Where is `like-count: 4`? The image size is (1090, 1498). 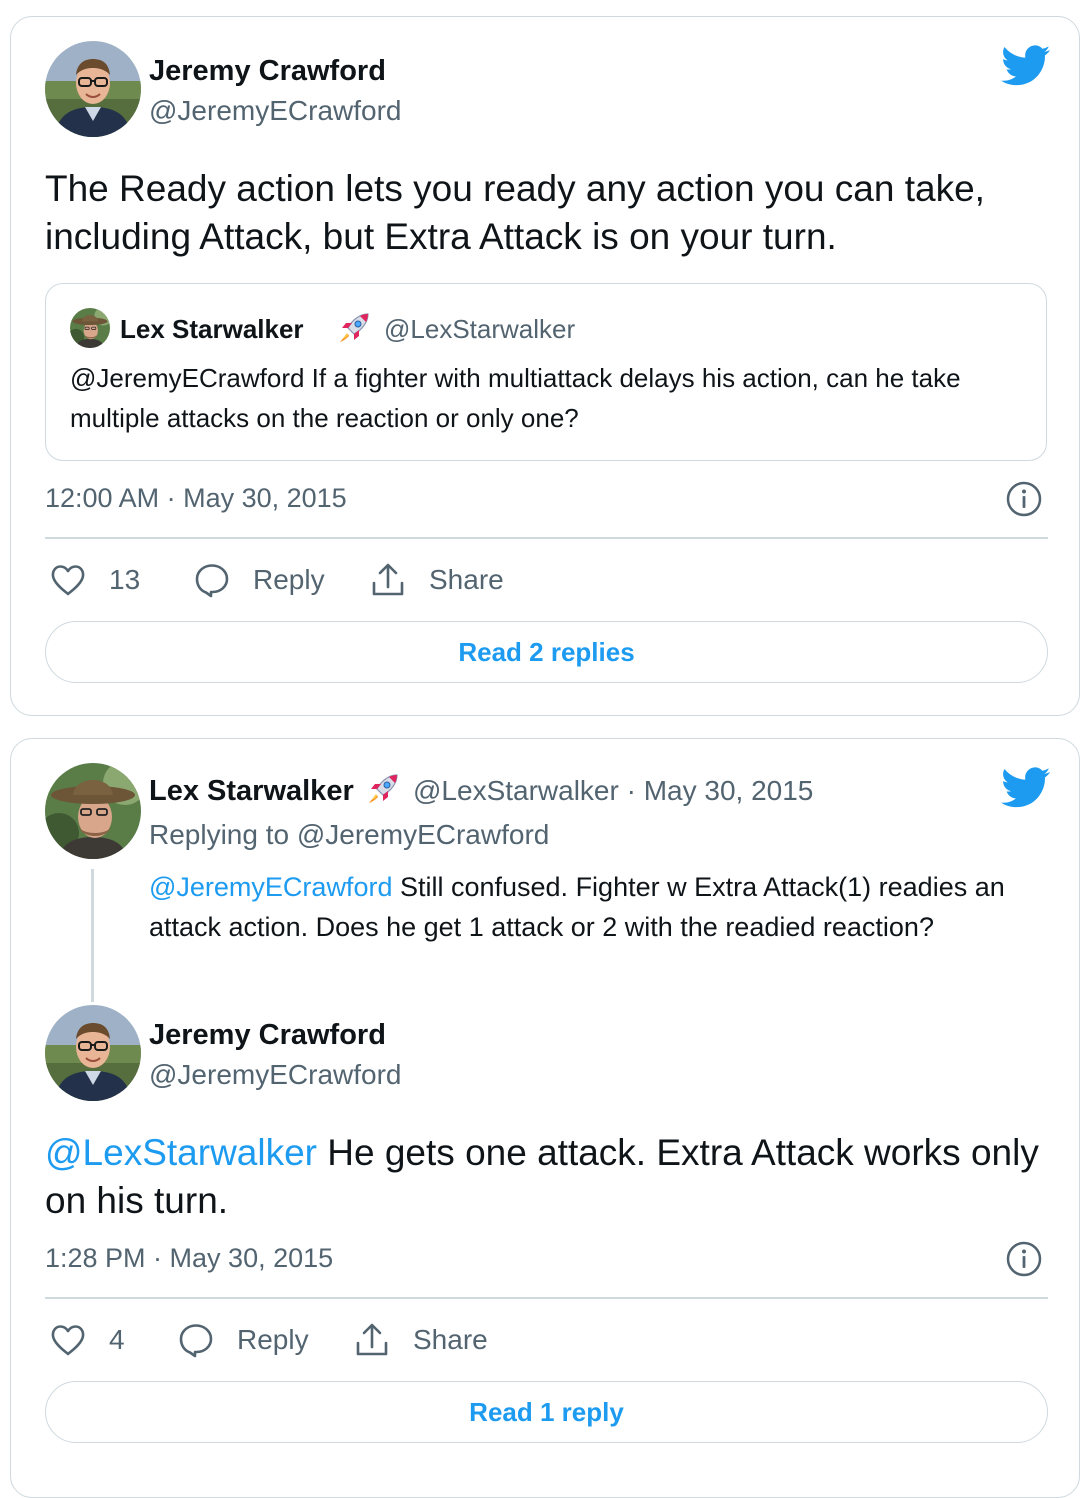
like-count: 4 is located at coordinates (117, 1339).